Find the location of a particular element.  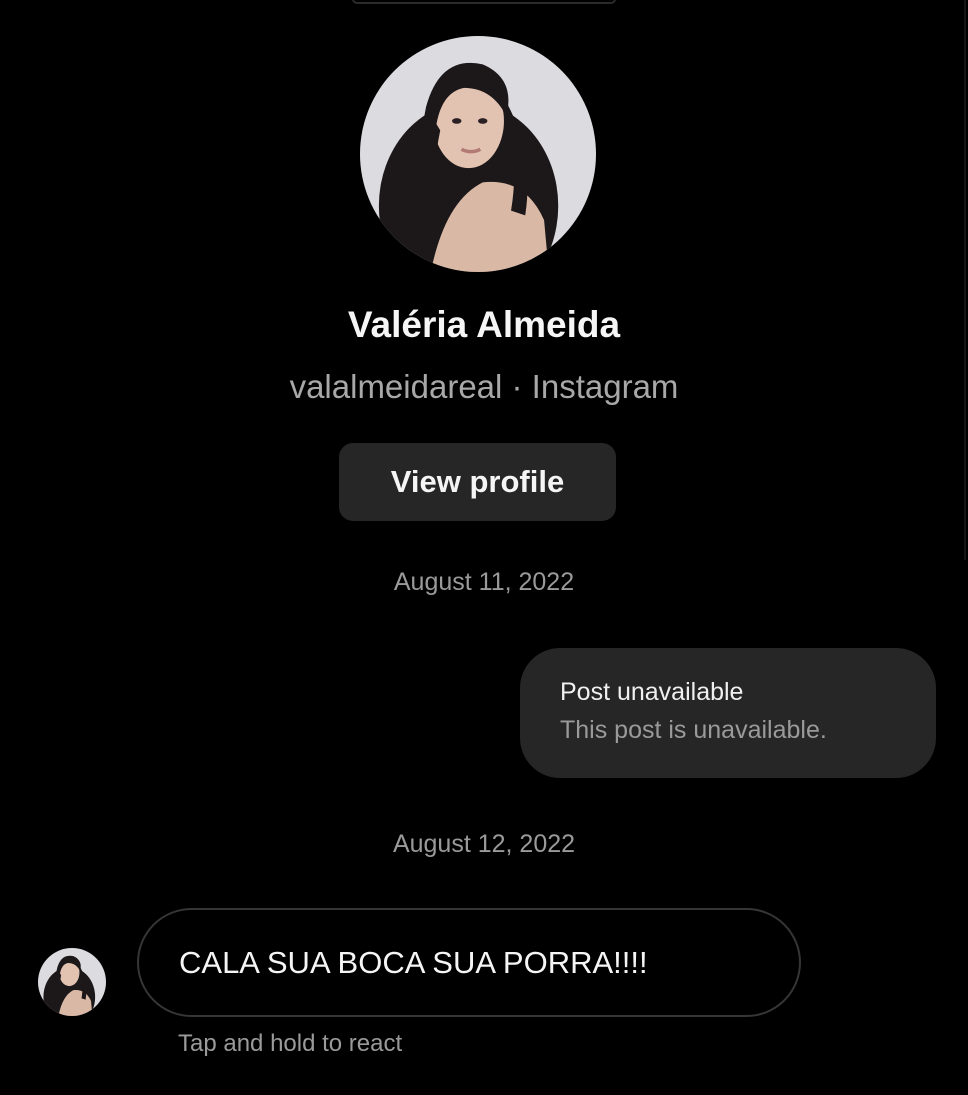

profile-name: Valéria Almeida is located at coordinates (484, 324).